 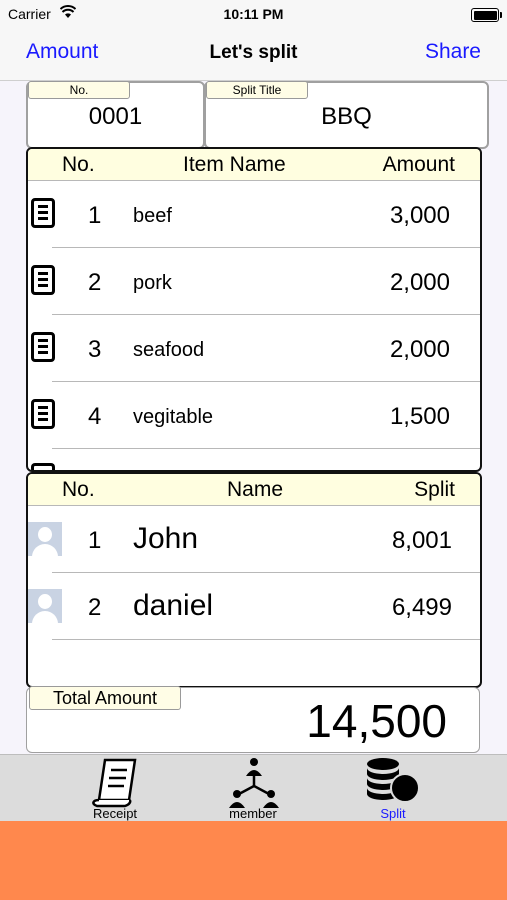 What do you see at coordinates (152, 283) in the screenshot?
I see `item-name: pork` at bounding box center [152, 283].